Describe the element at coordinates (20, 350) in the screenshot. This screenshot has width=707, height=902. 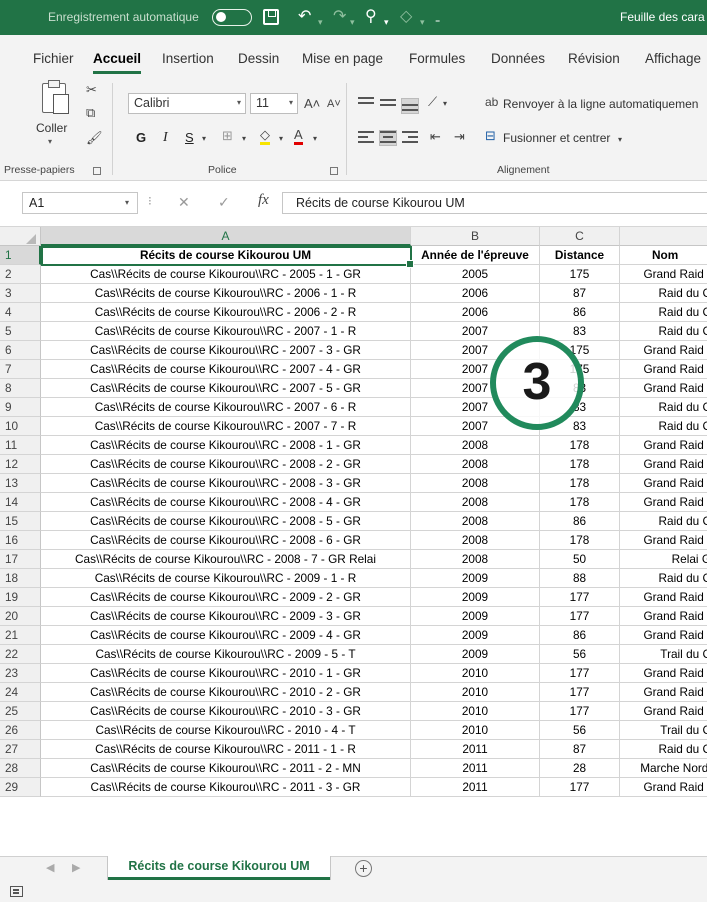
I see `row-header: 6` at that location.